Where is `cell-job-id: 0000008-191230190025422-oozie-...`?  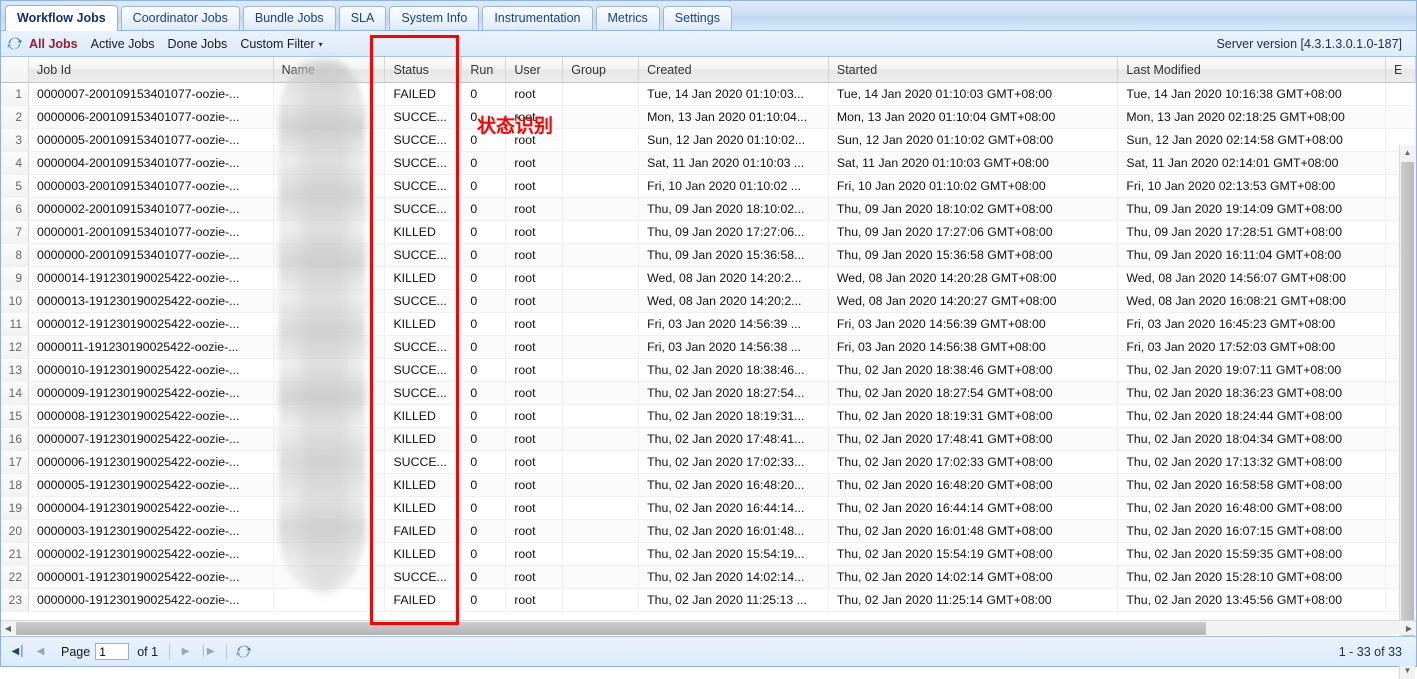
cell-job-id: 0000008-191230190025422-oozie-... is located at coordinates (151, 416).